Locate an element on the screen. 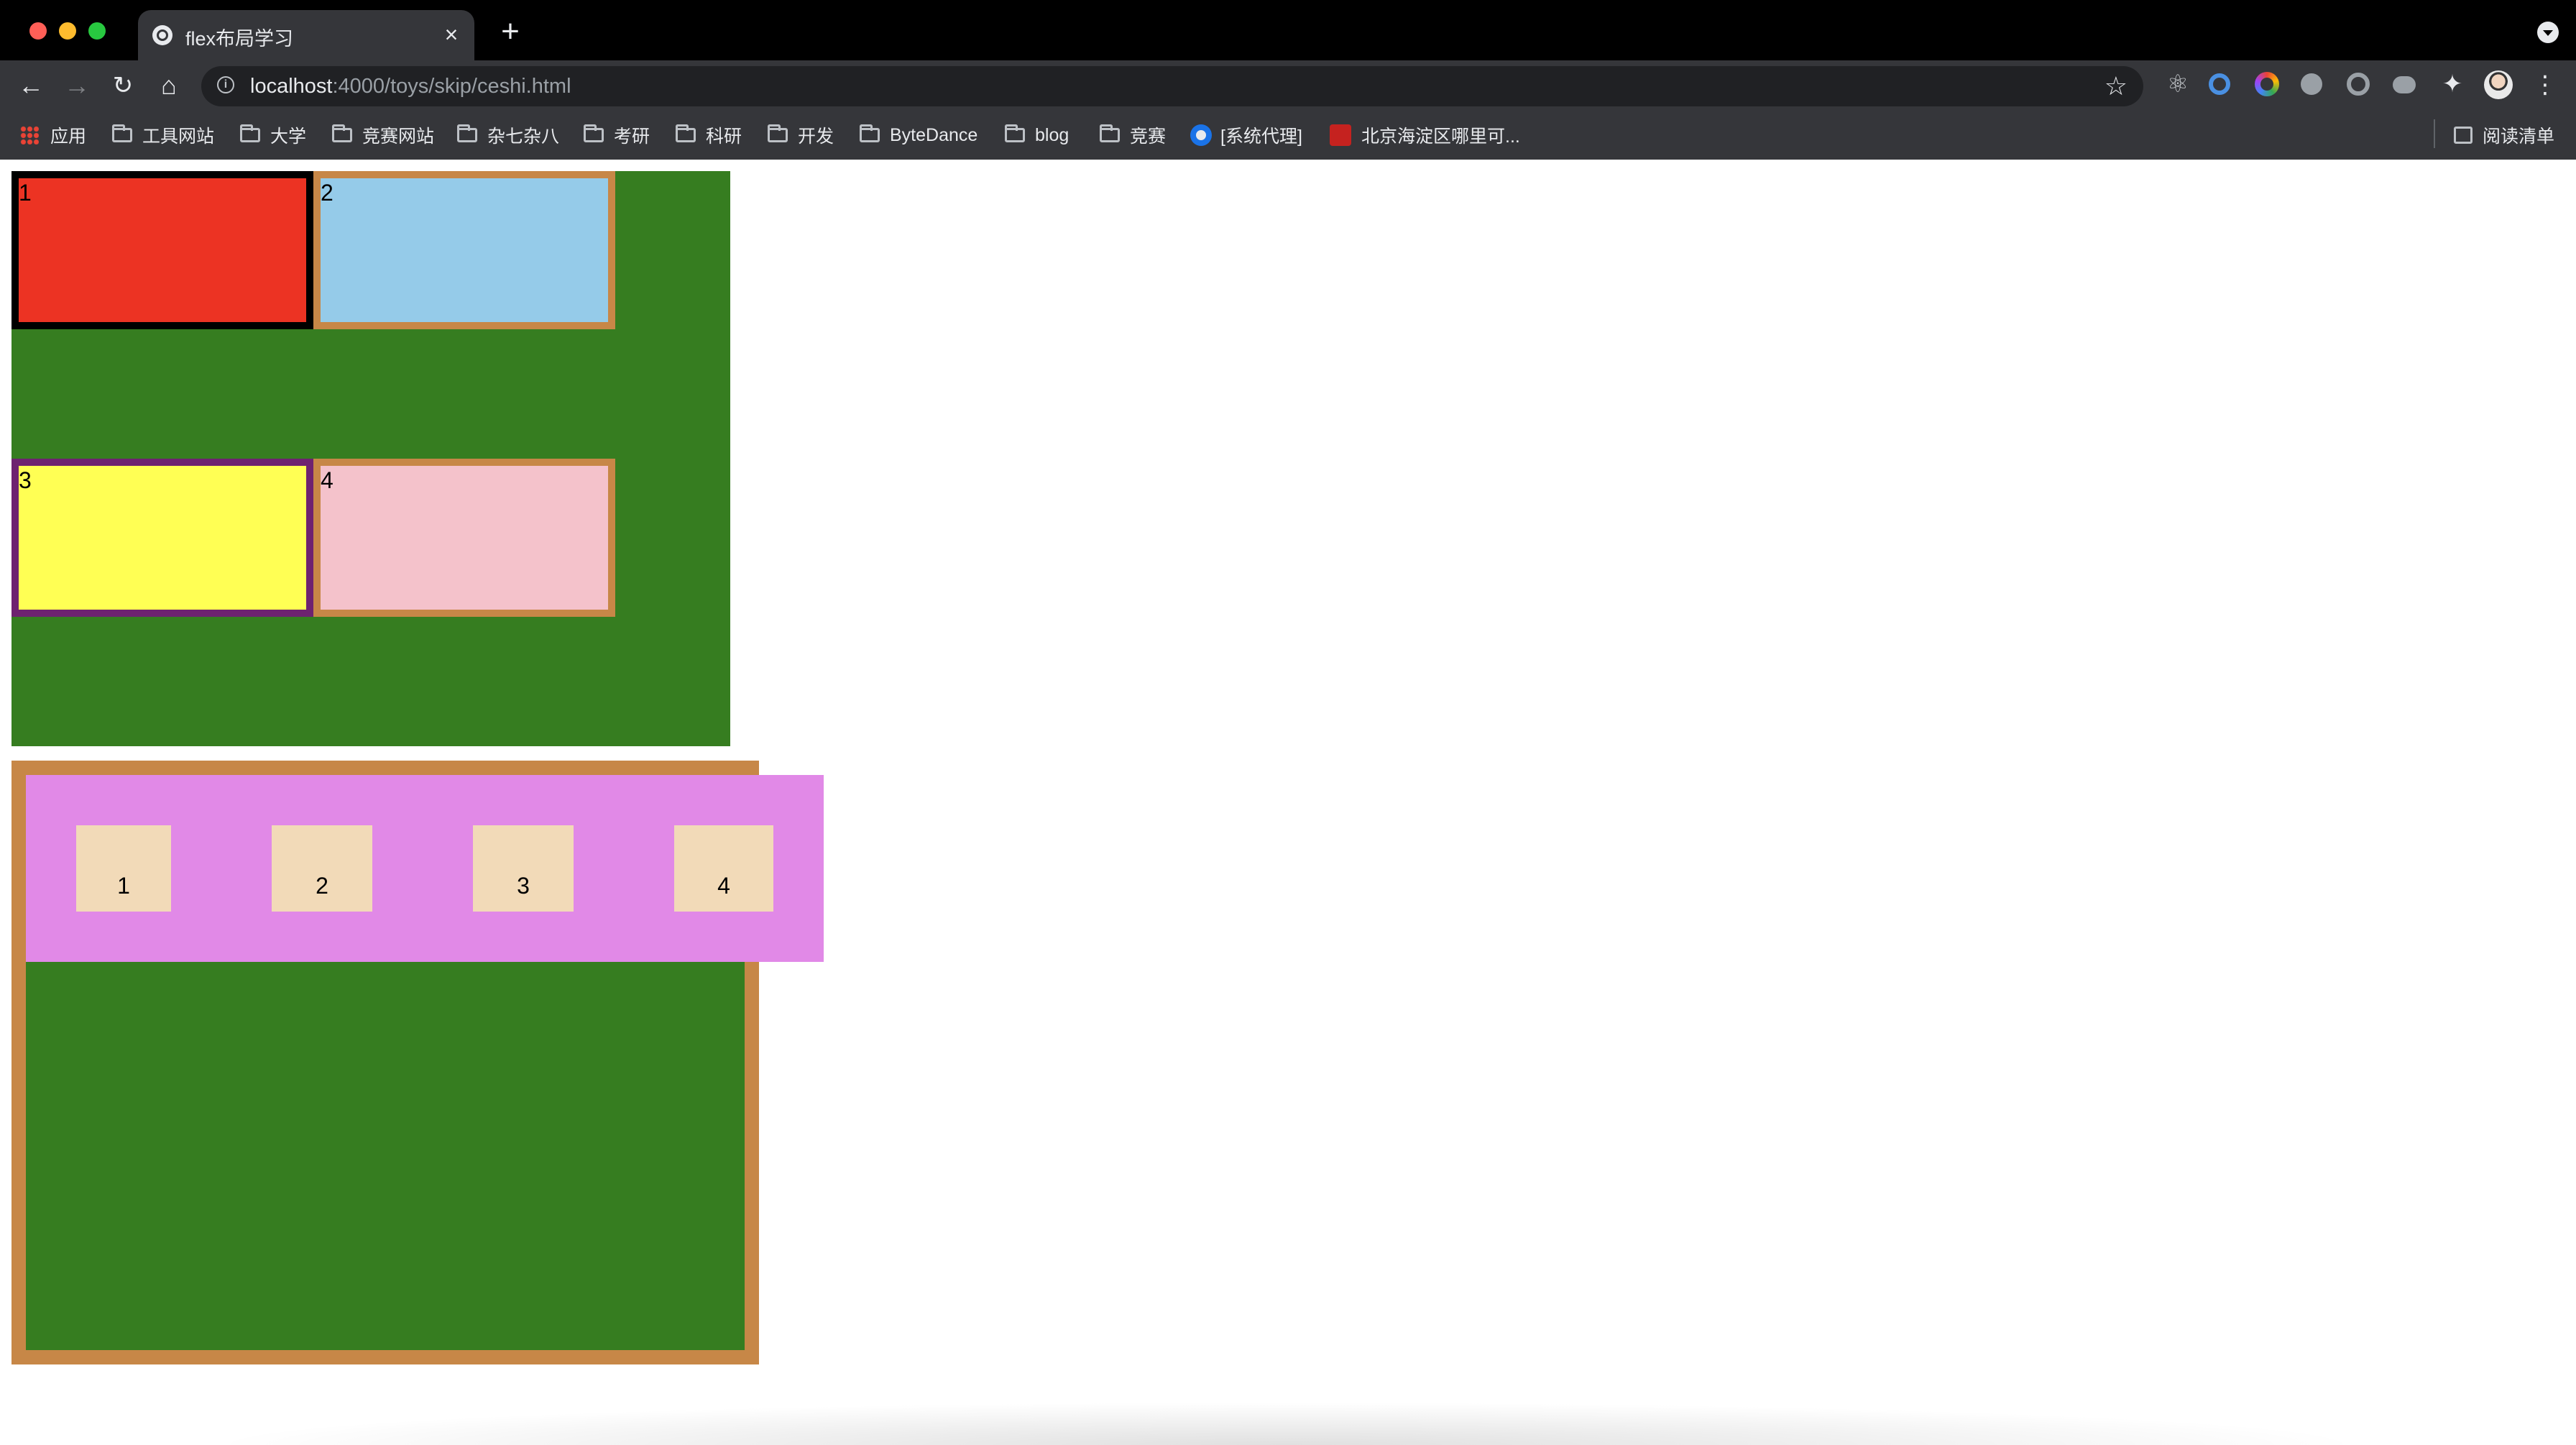 This screenshot has width=2576, height=1445. cloud-extension-icon is located at coordinates (2404, 84).